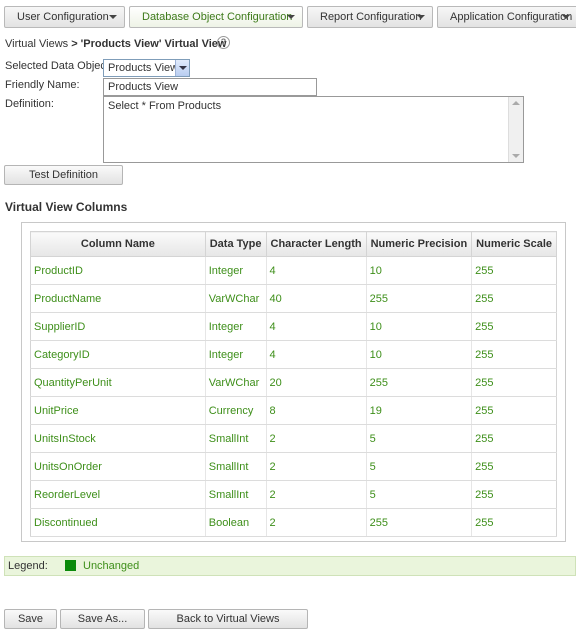 The width and height of the screenshot is (576, 633). I want to click on table-row: UnitsOnOrder SmallInt 2 5 255, so click(293, 466).